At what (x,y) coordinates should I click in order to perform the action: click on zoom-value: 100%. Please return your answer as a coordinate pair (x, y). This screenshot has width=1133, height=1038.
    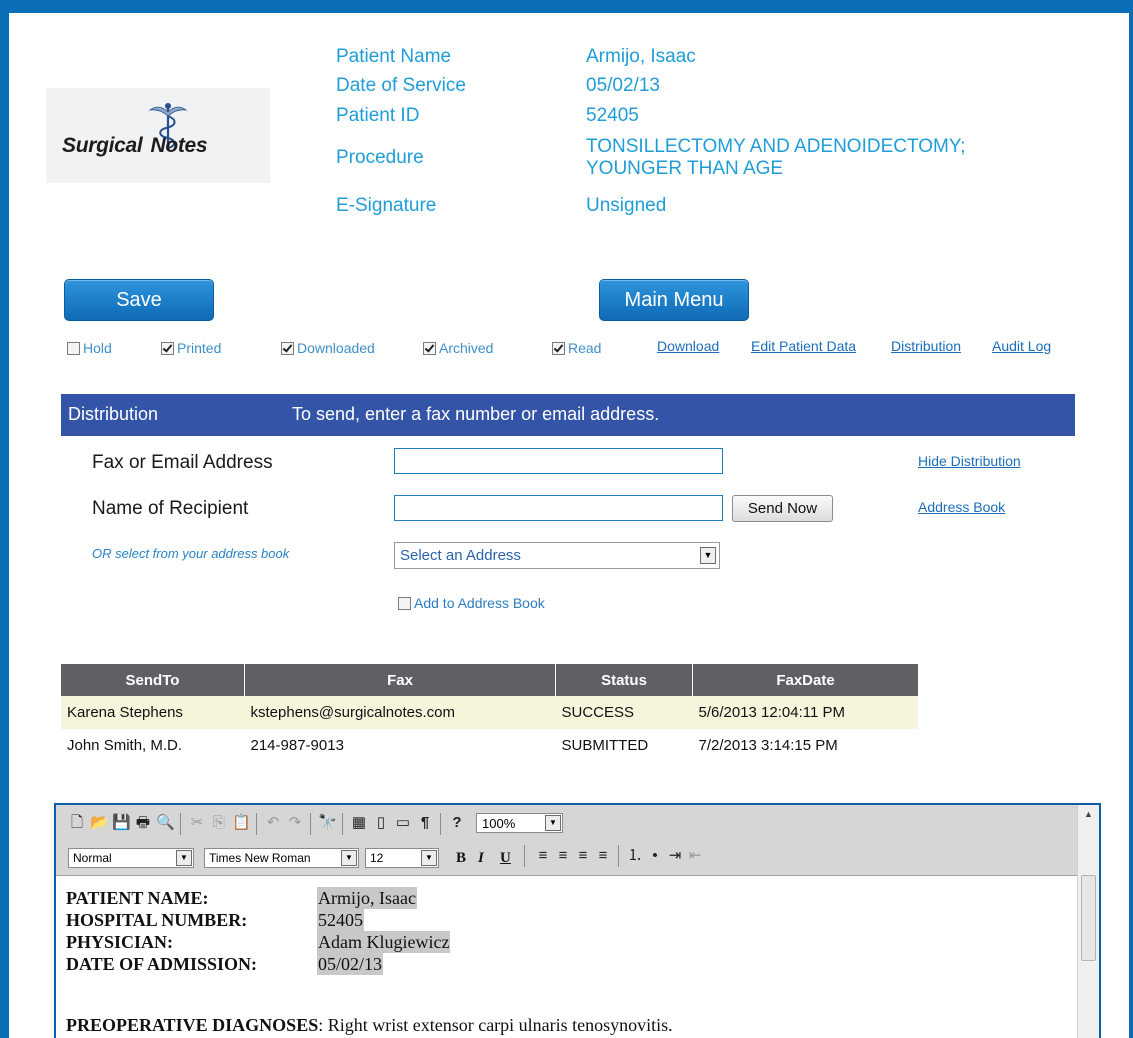
    Looking at the image, I should click on (499, 823).